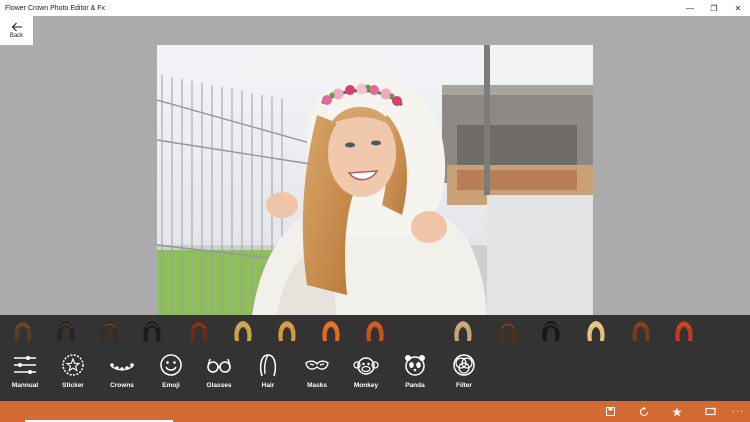 This screenshot has width=750, height=422. Describe the element at coordinates (464, 365) in the screenshot. I see `filter-icon` at that location.